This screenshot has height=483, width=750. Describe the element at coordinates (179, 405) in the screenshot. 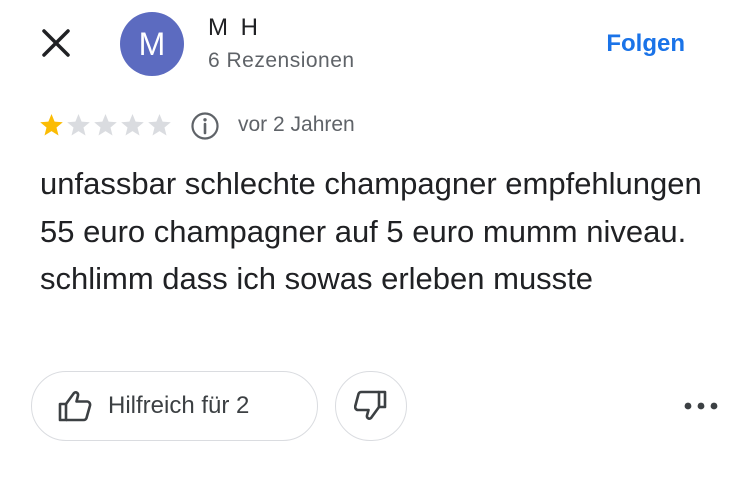

I see `helpful-label: Hilfreich für 2` at that location.